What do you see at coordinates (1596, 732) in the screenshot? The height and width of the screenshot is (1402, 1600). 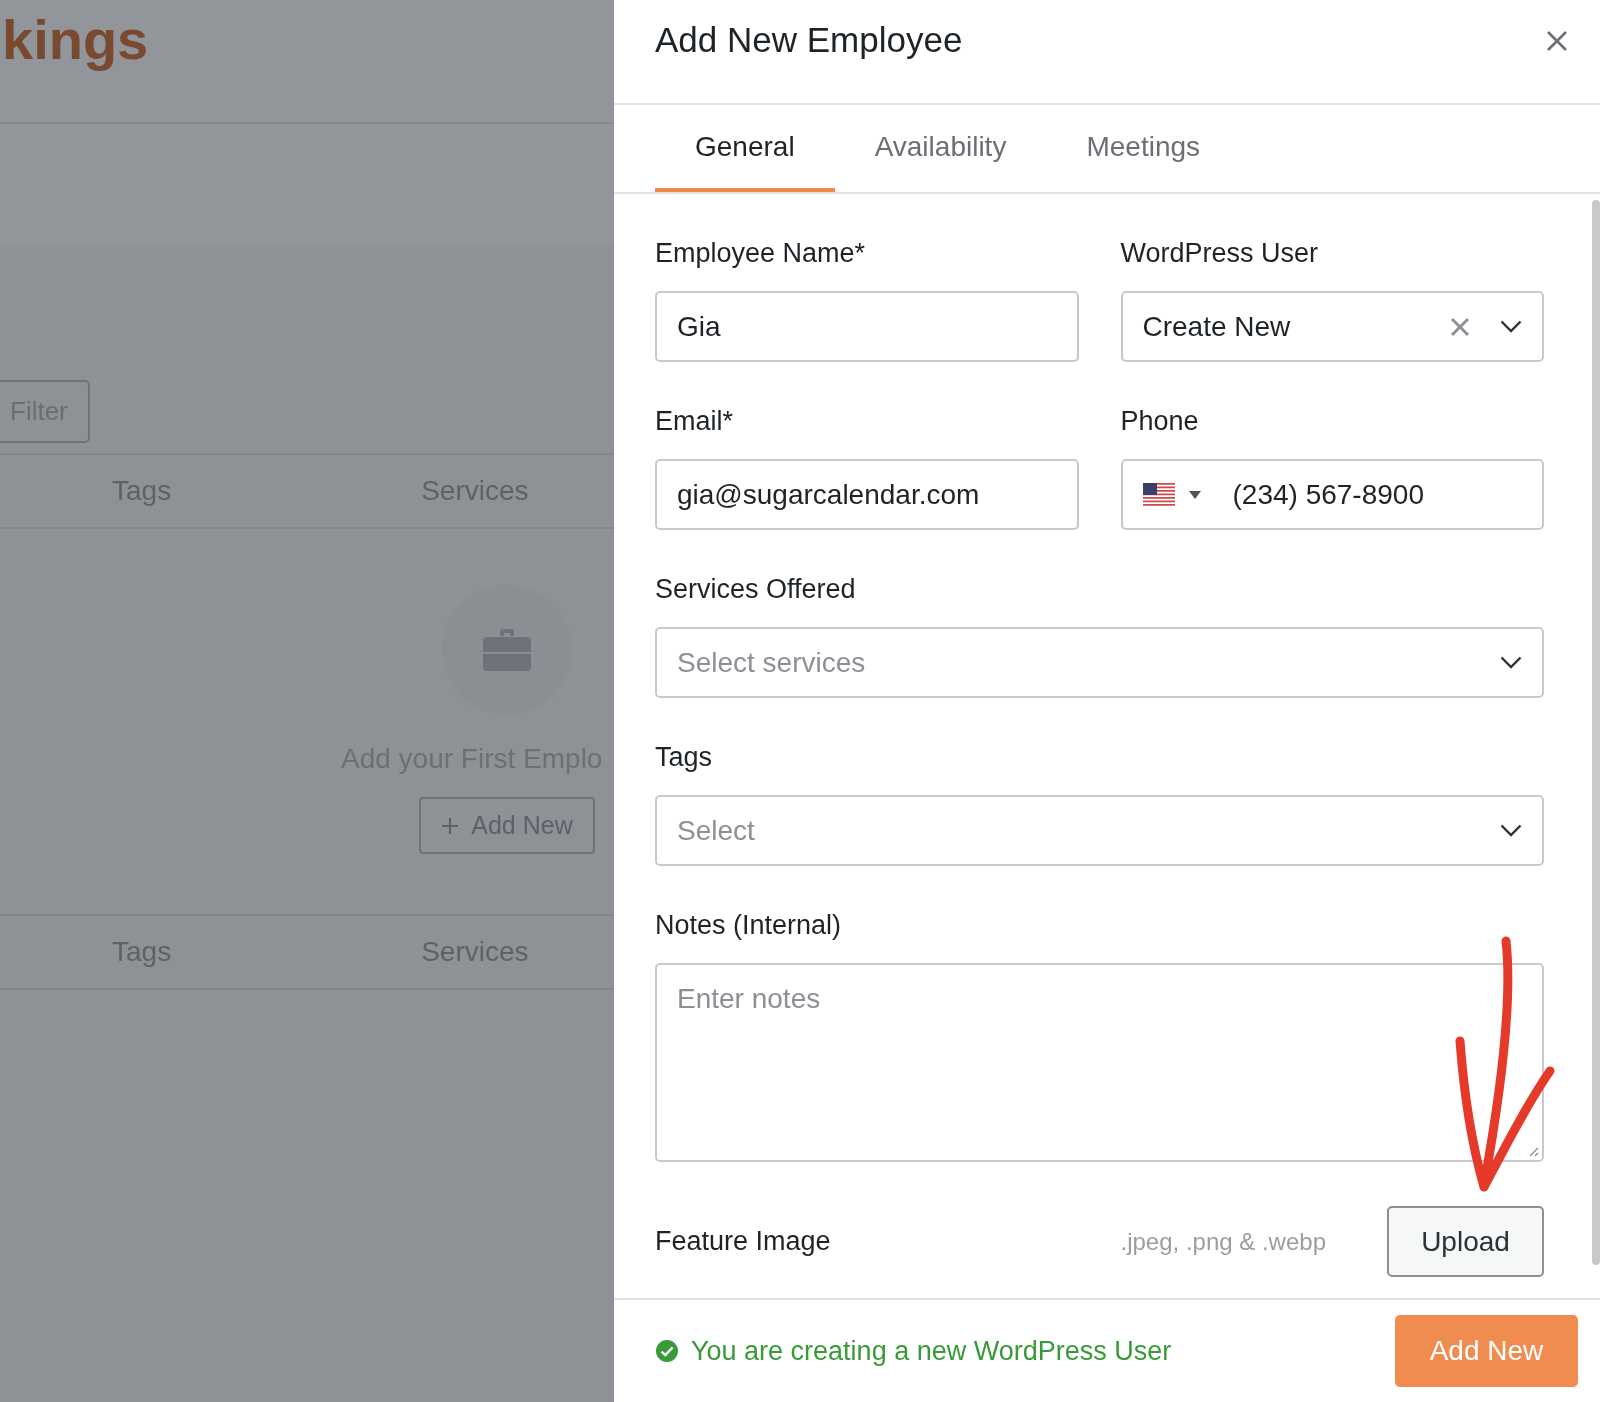 I see `scrollbar` at bounding box center [1596, 732].